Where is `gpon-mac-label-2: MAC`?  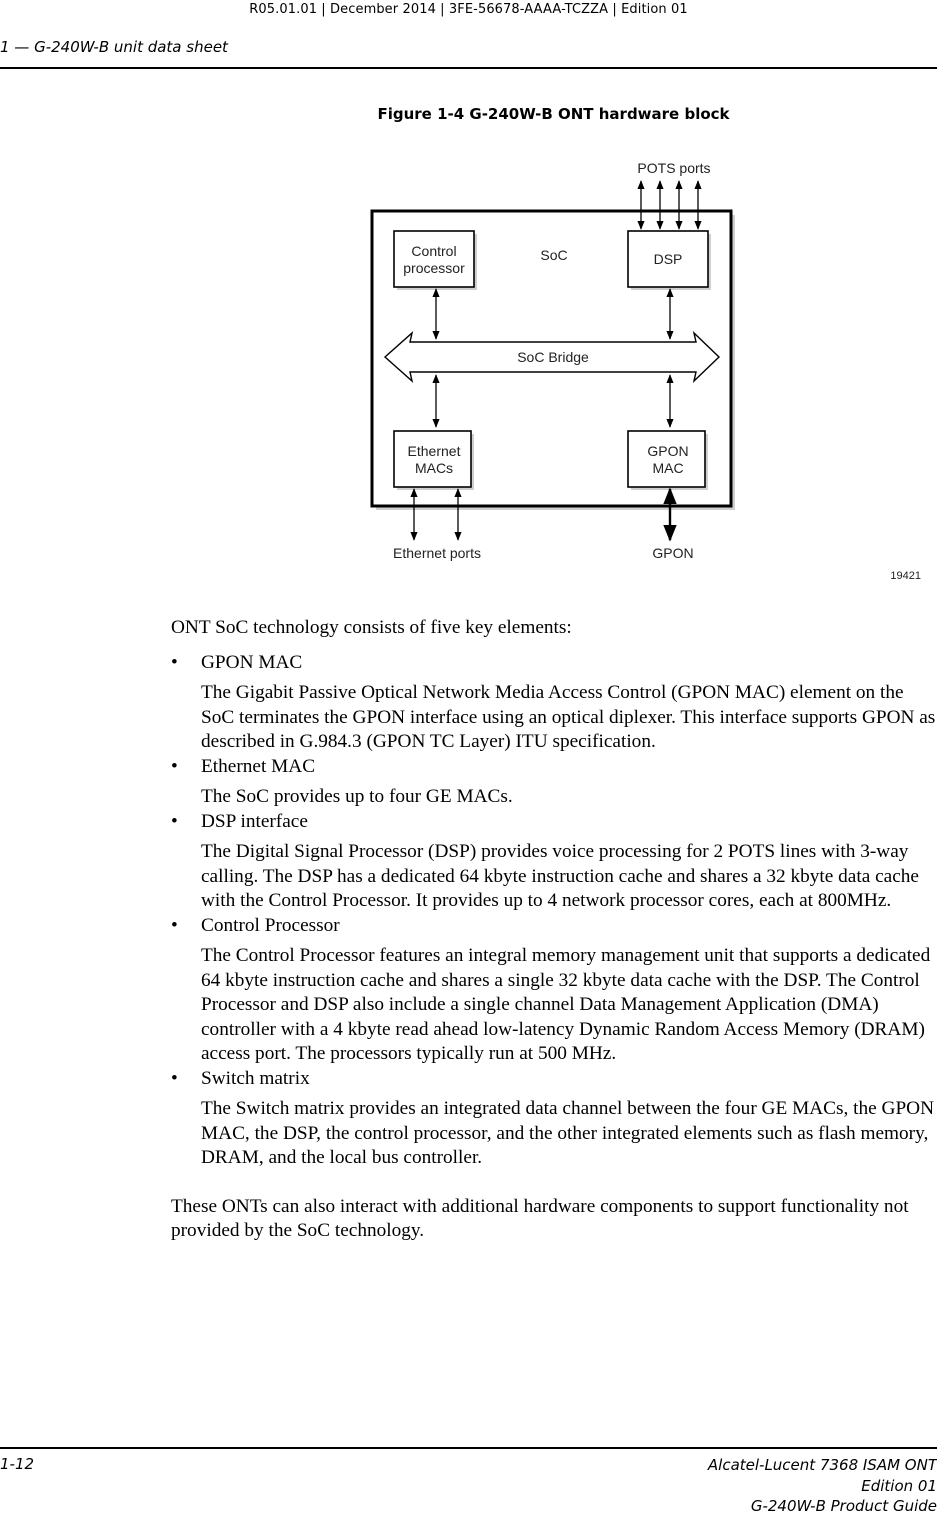
gpon-mac-label-2: MAC is located at coordinates (667, 468).